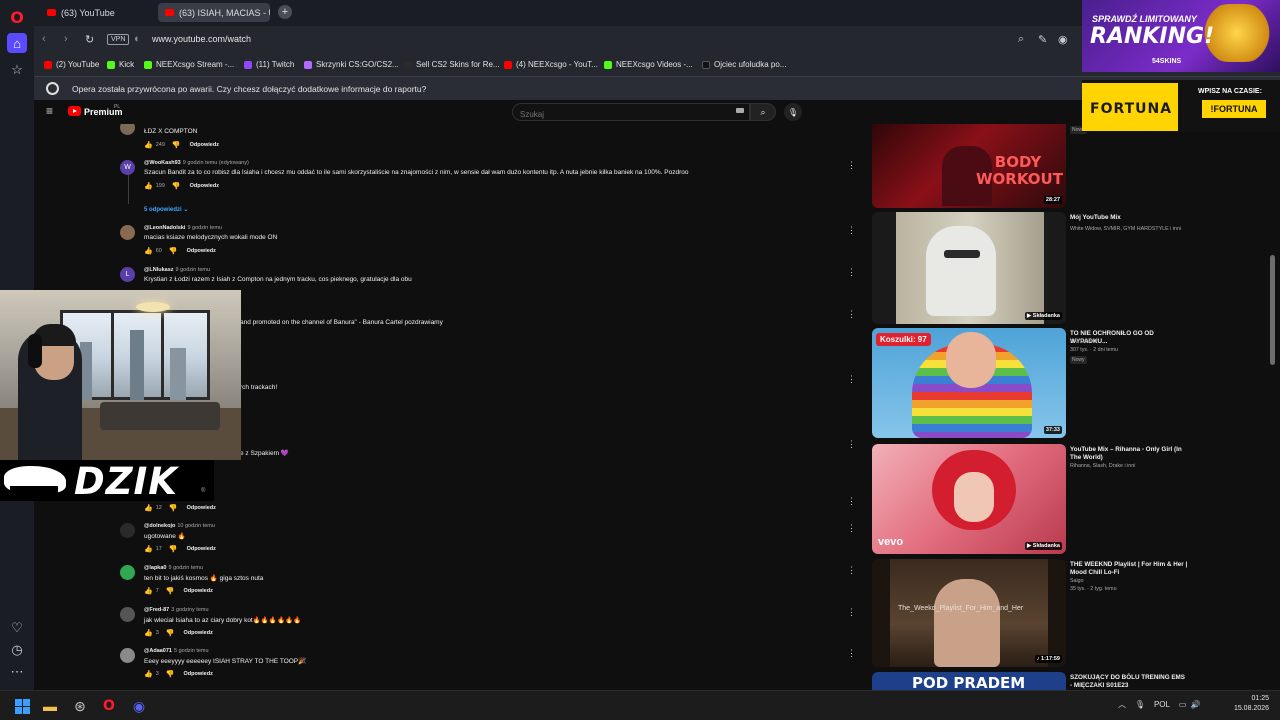 Image resolution: width=1280 pixels, height=720 pixels. I want to click on reload-icon: ↻, so click(89, 39).